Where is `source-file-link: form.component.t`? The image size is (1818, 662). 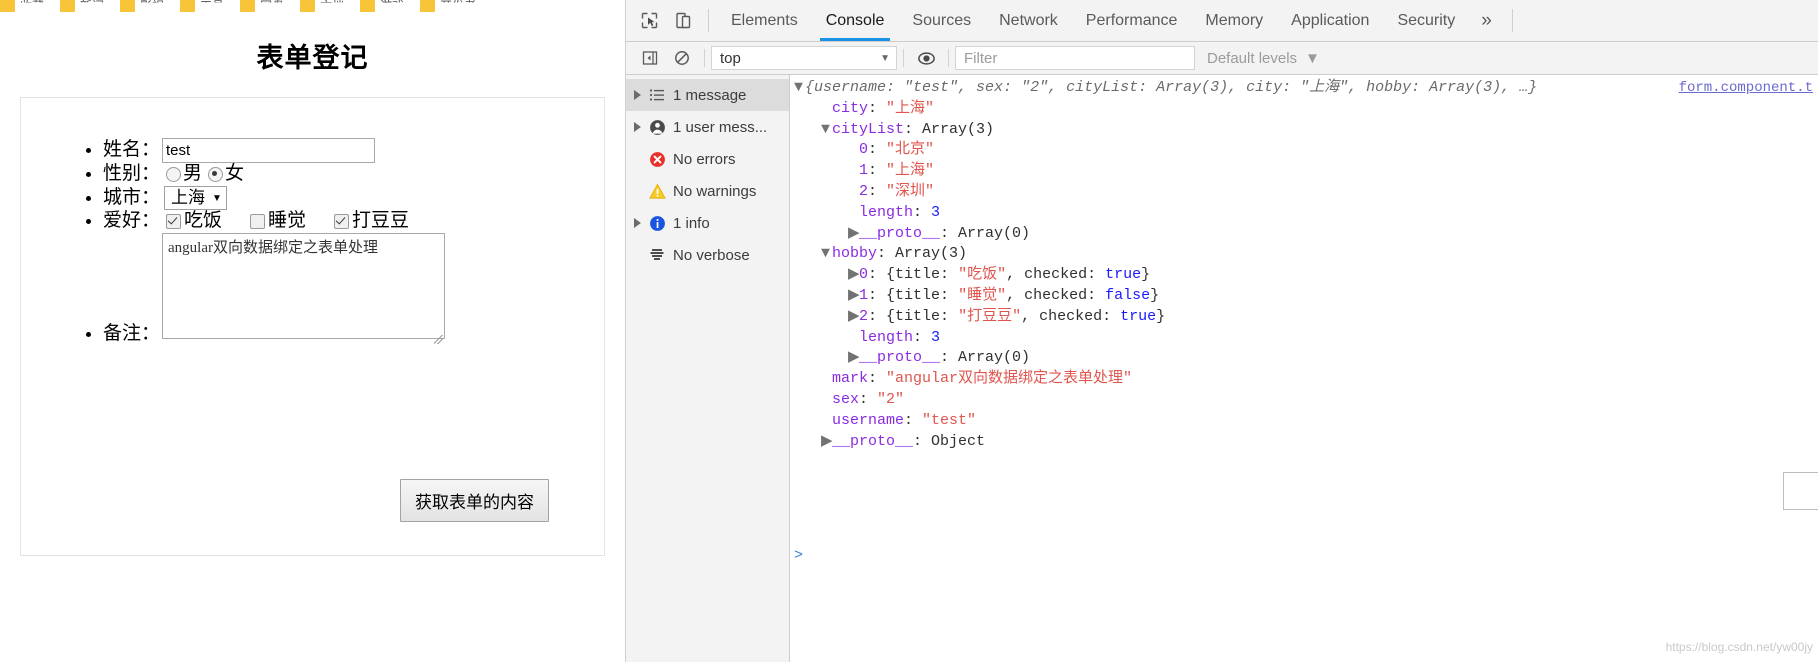 source-file-link: form.component.t is located at coordinates (1746, 88).